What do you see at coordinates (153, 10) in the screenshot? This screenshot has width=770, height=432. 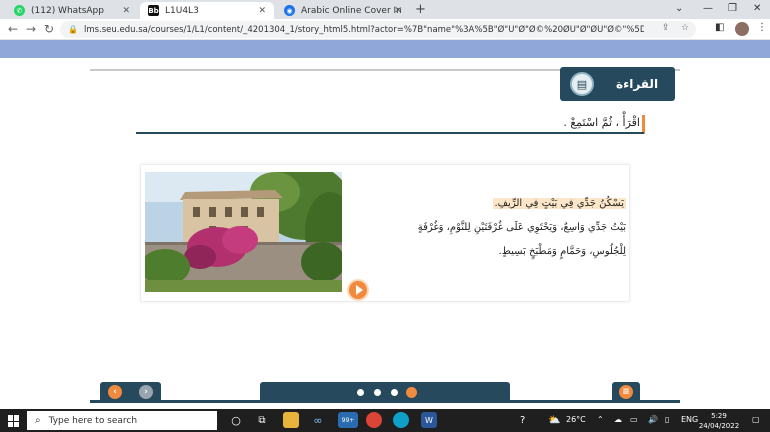 I see `blackboard-icon: Bb` at bounding box center [153, 10].